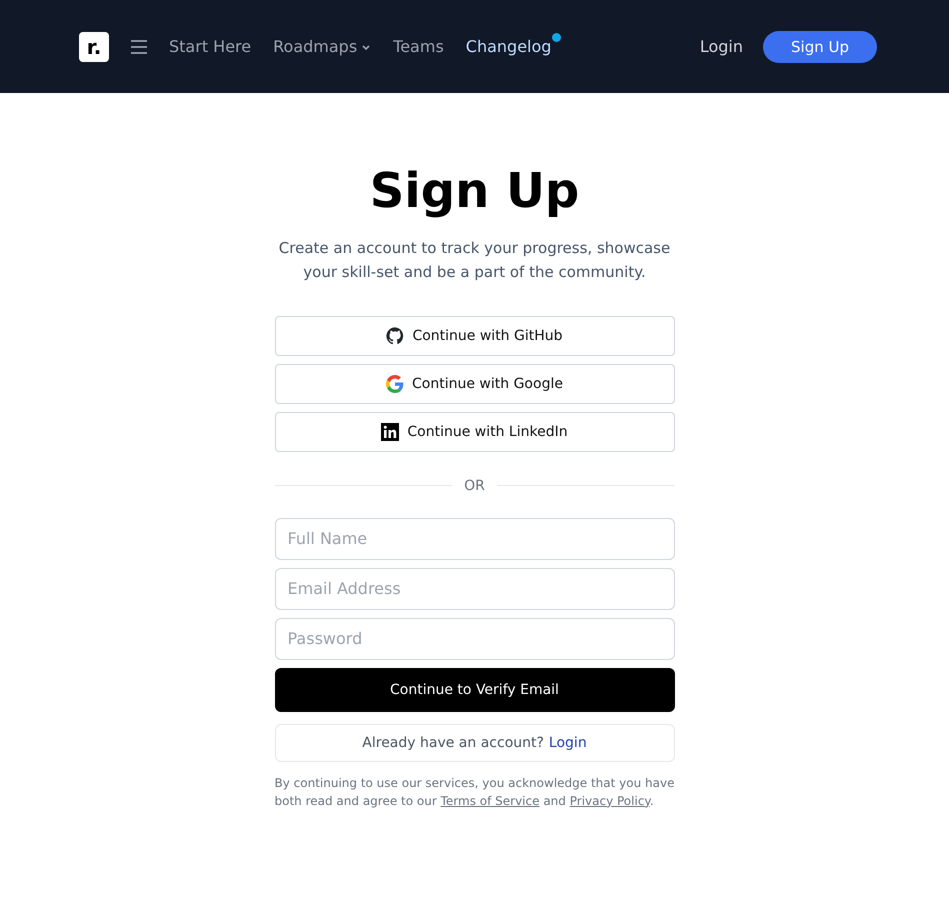  I want to click on social-login-button: Continue with GitHub, so click(474, 336).